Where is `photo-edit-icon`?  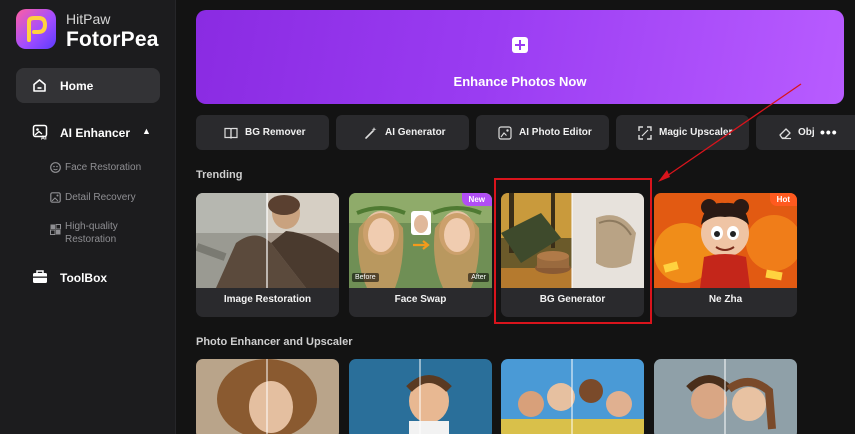 photo-edit-icon is located at coordinates (505, 133).